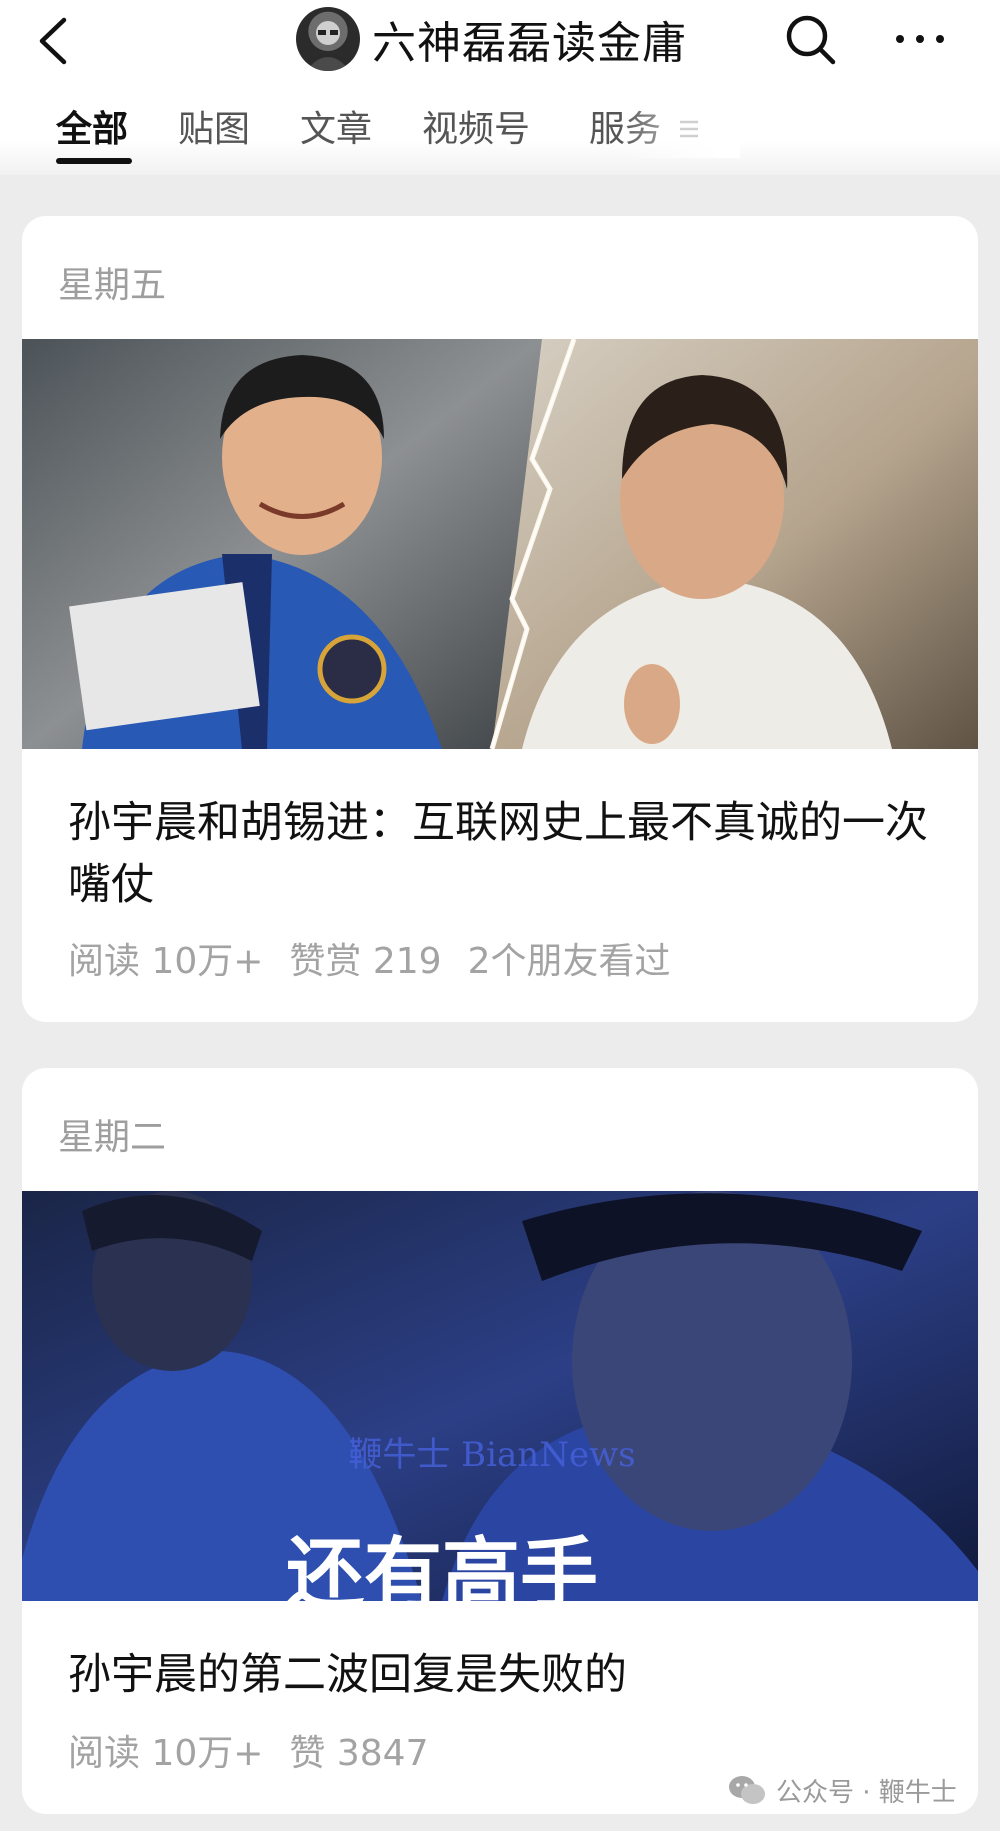 The width and height of the screenshot is (1000, 1831). I want to click on article-date: 星期五, so click(112, 285).